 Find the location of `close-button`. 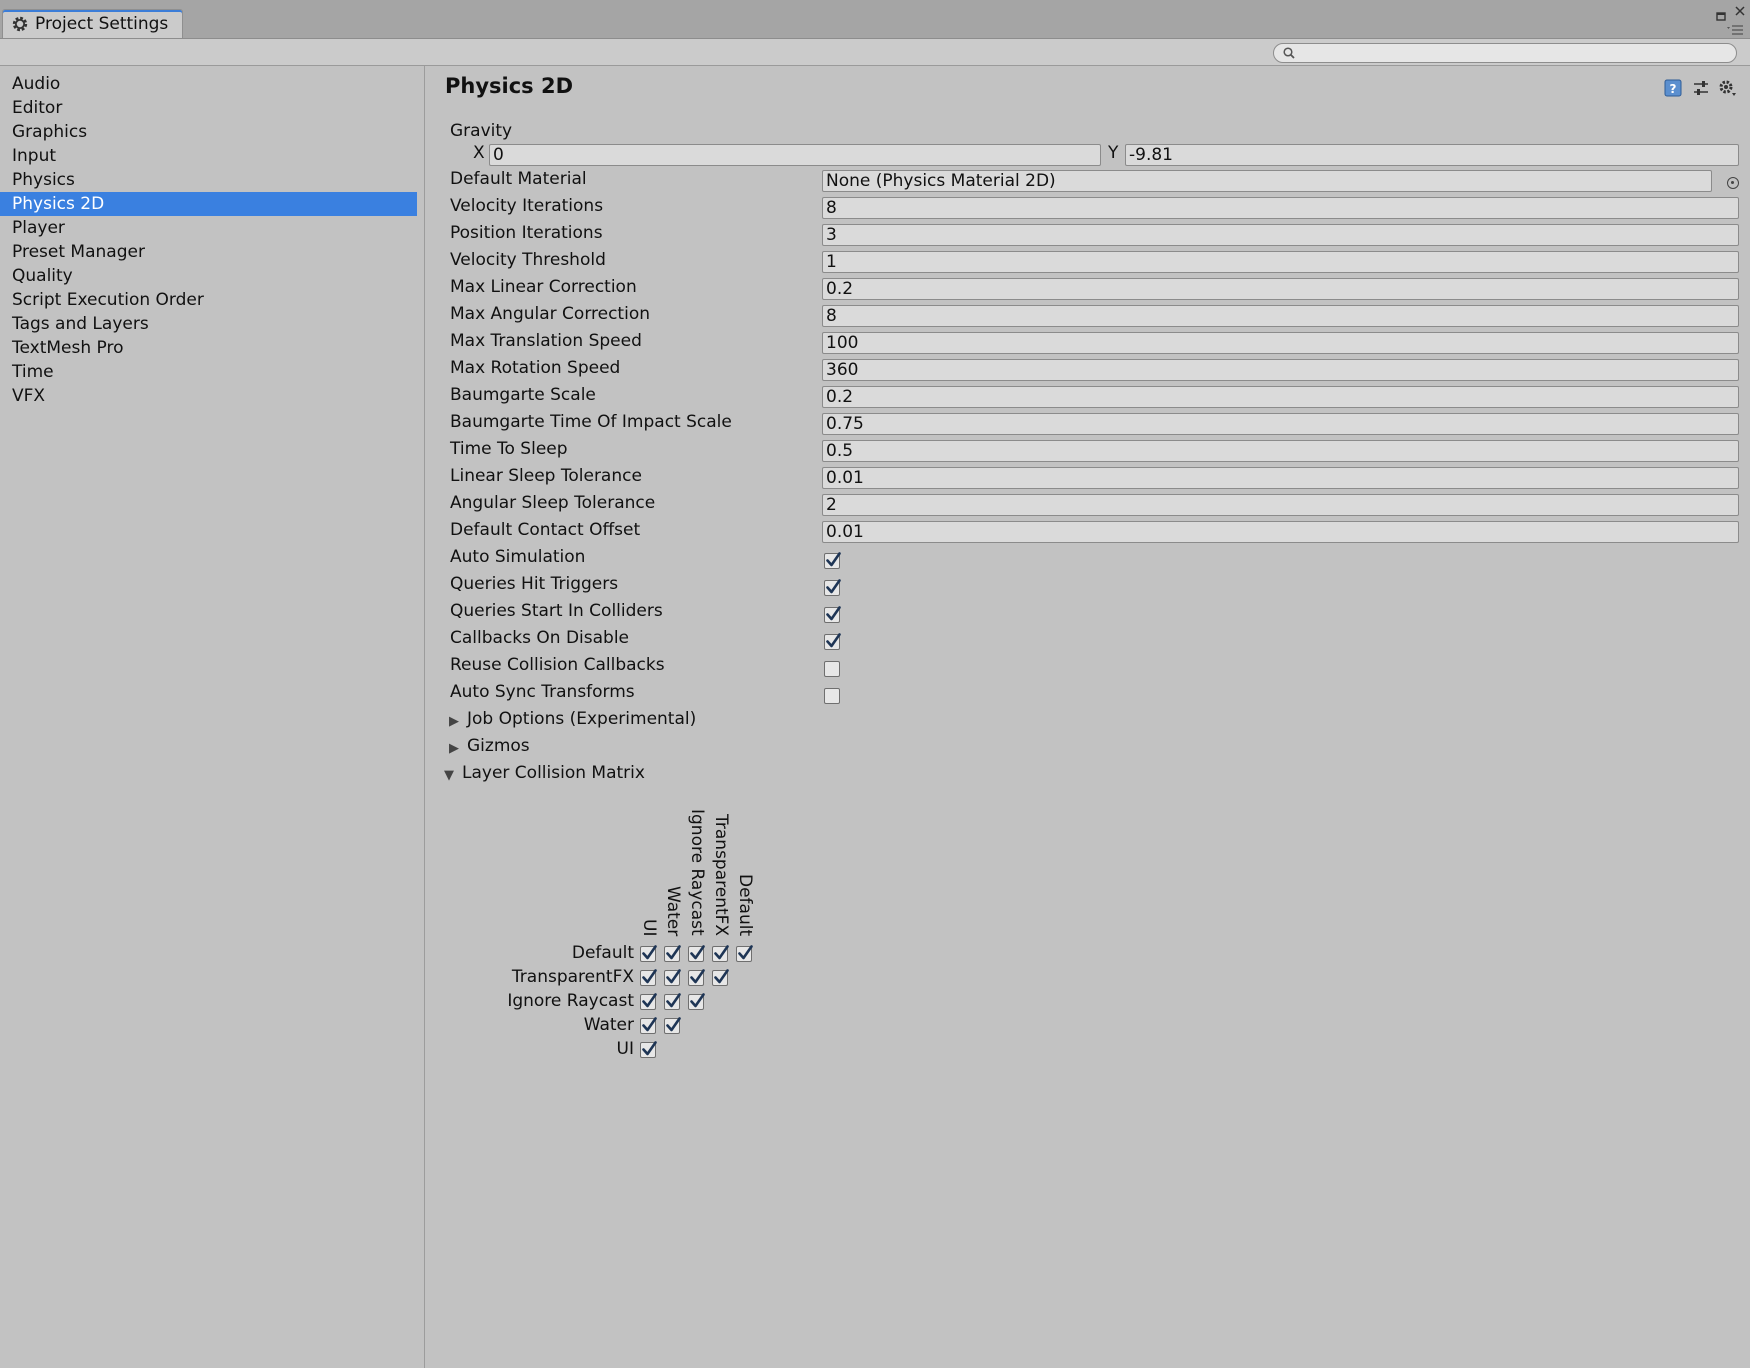

close-button is located at coordinates (1740, 12).